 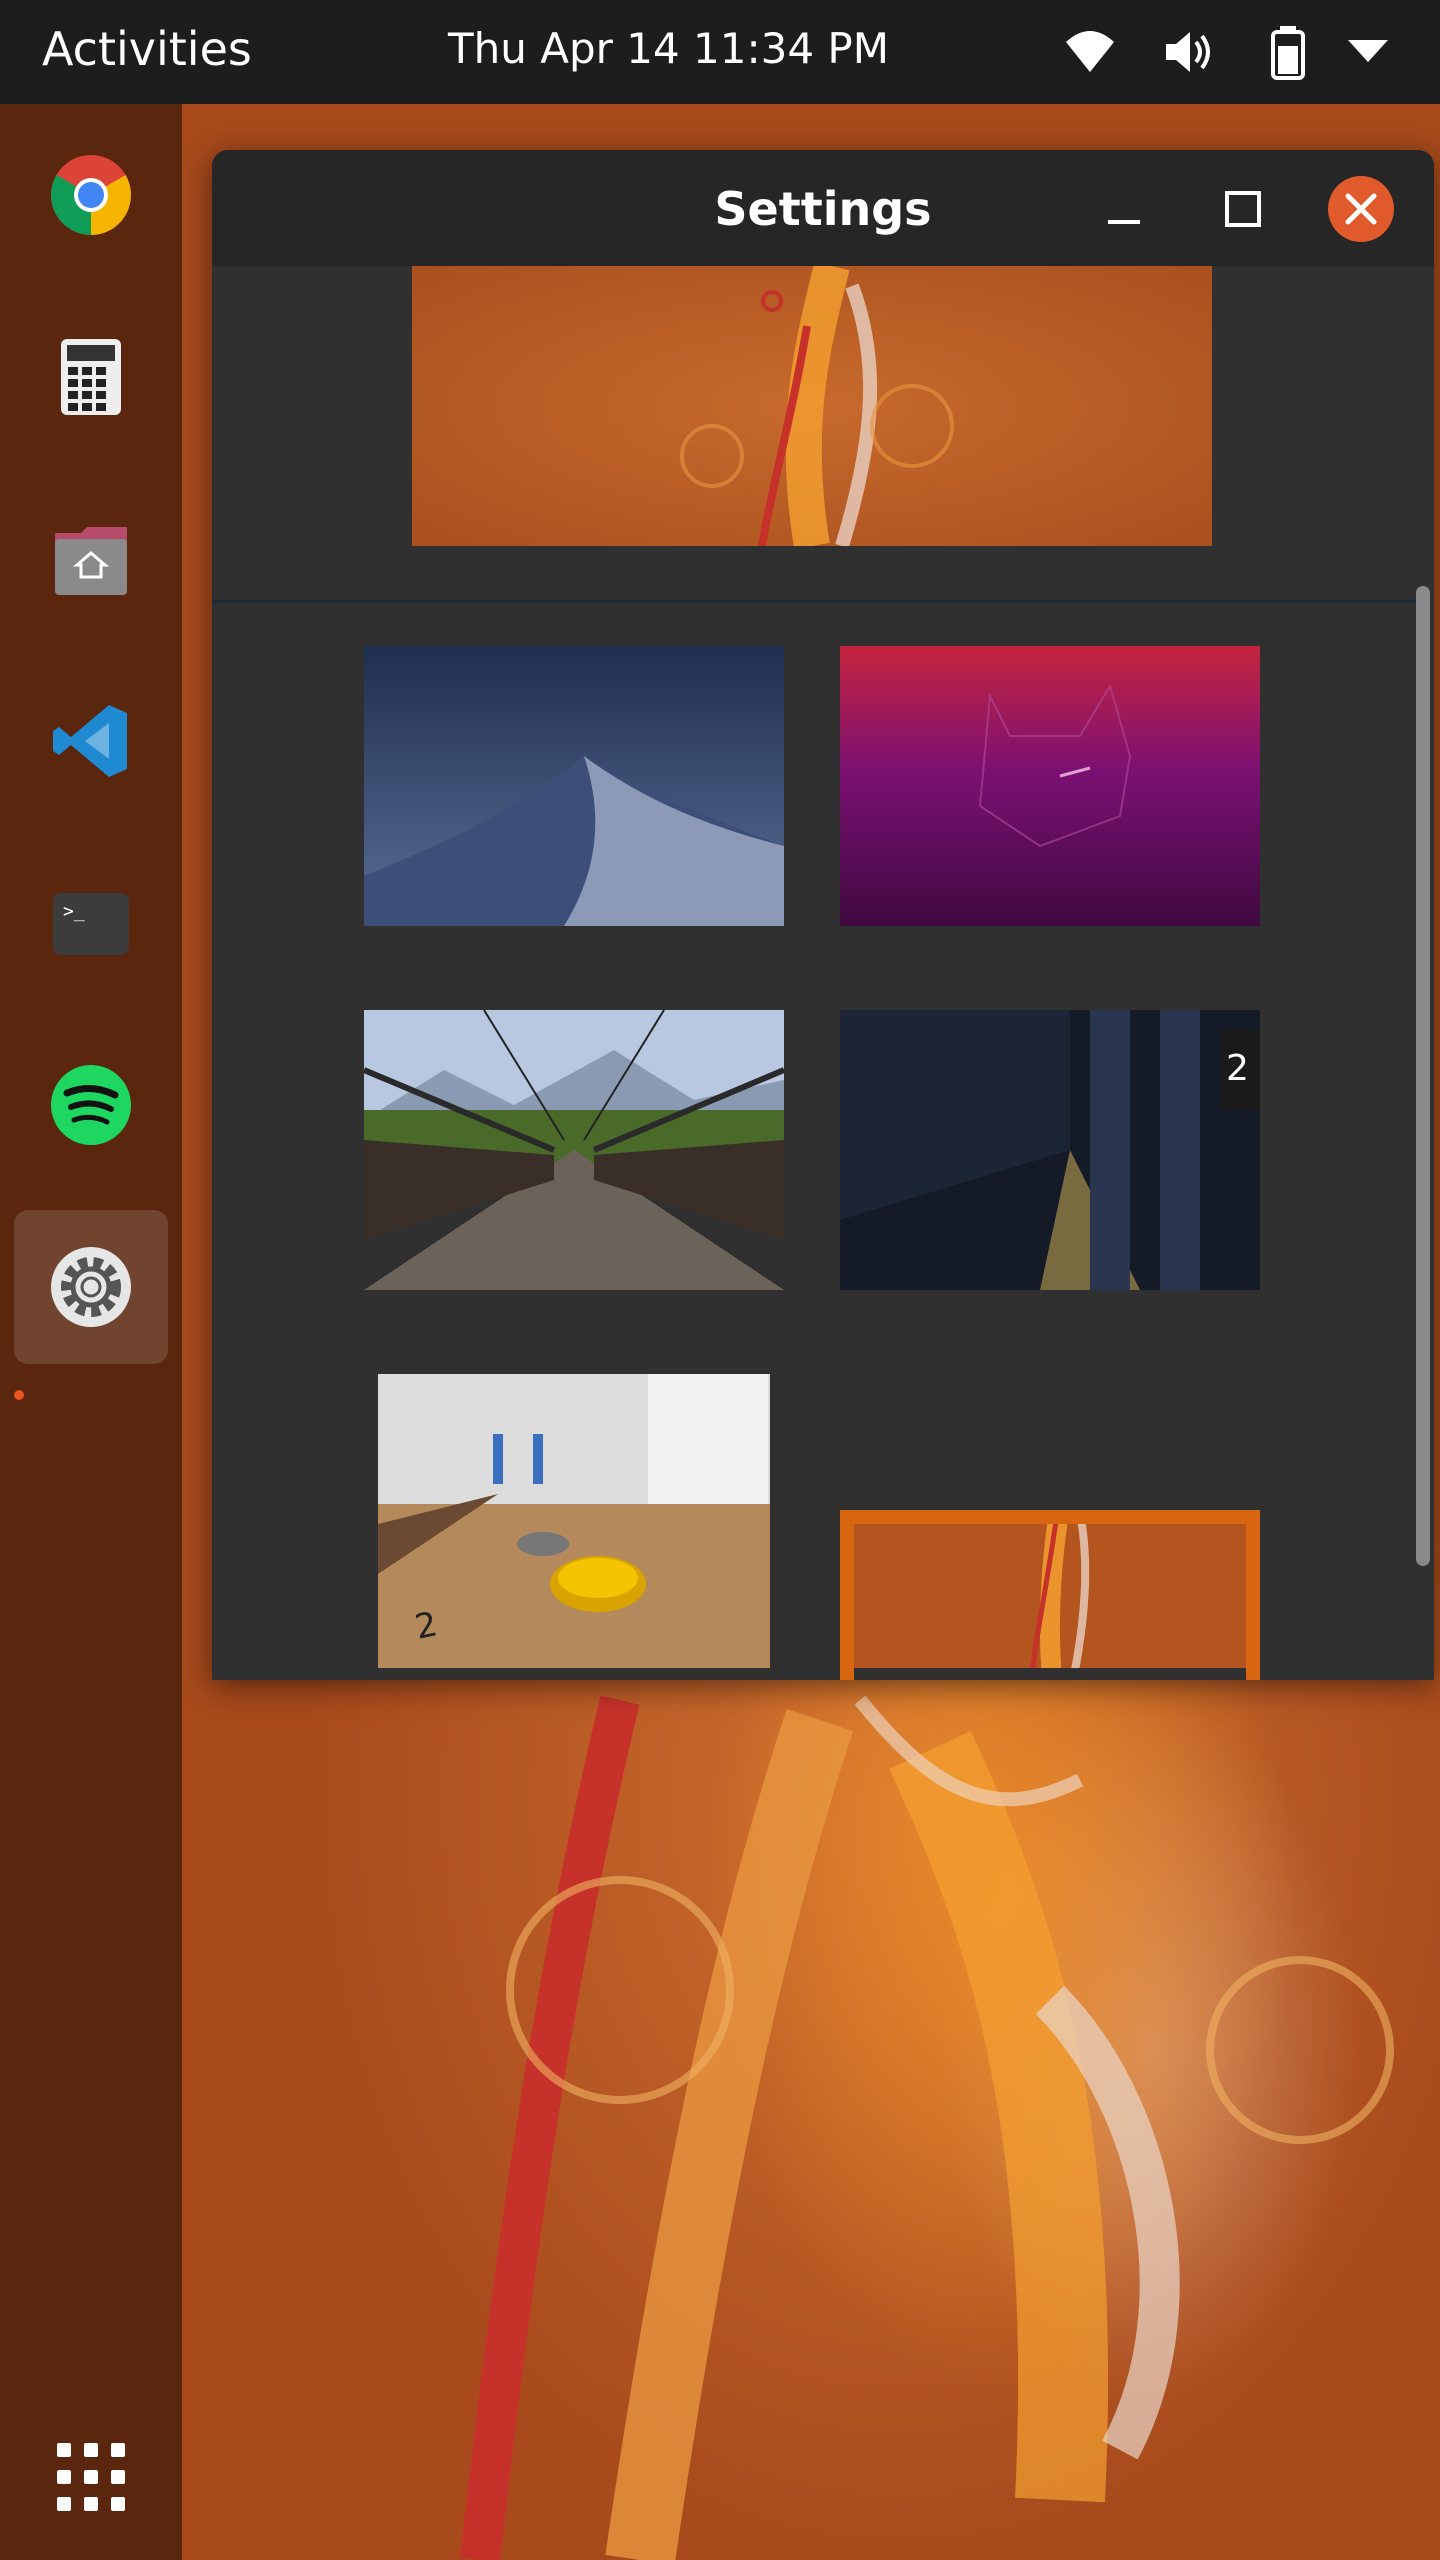 I want to click on terminal-icon: >_, so click(x=91, y=924).